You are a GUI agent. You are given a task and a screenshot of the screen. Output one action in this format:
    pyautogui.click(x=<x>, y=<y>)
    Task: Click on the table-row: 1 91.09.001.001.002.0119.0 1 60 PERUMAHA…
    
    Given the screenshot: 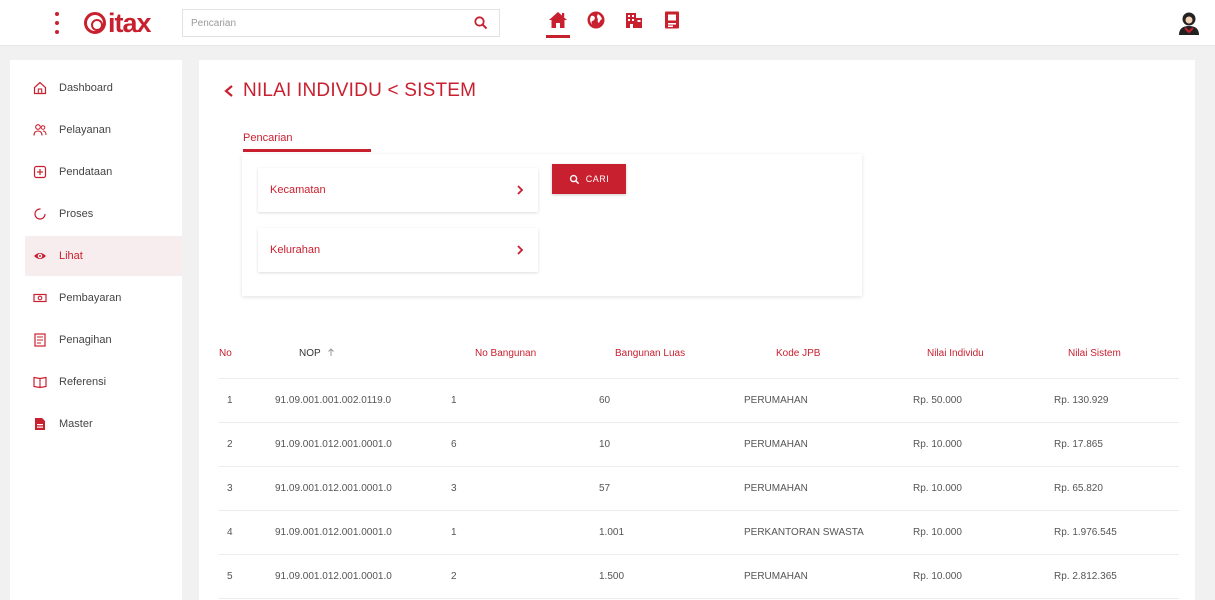 What is the action you would take?
    pyautogui.click(x=699, y=400)
    